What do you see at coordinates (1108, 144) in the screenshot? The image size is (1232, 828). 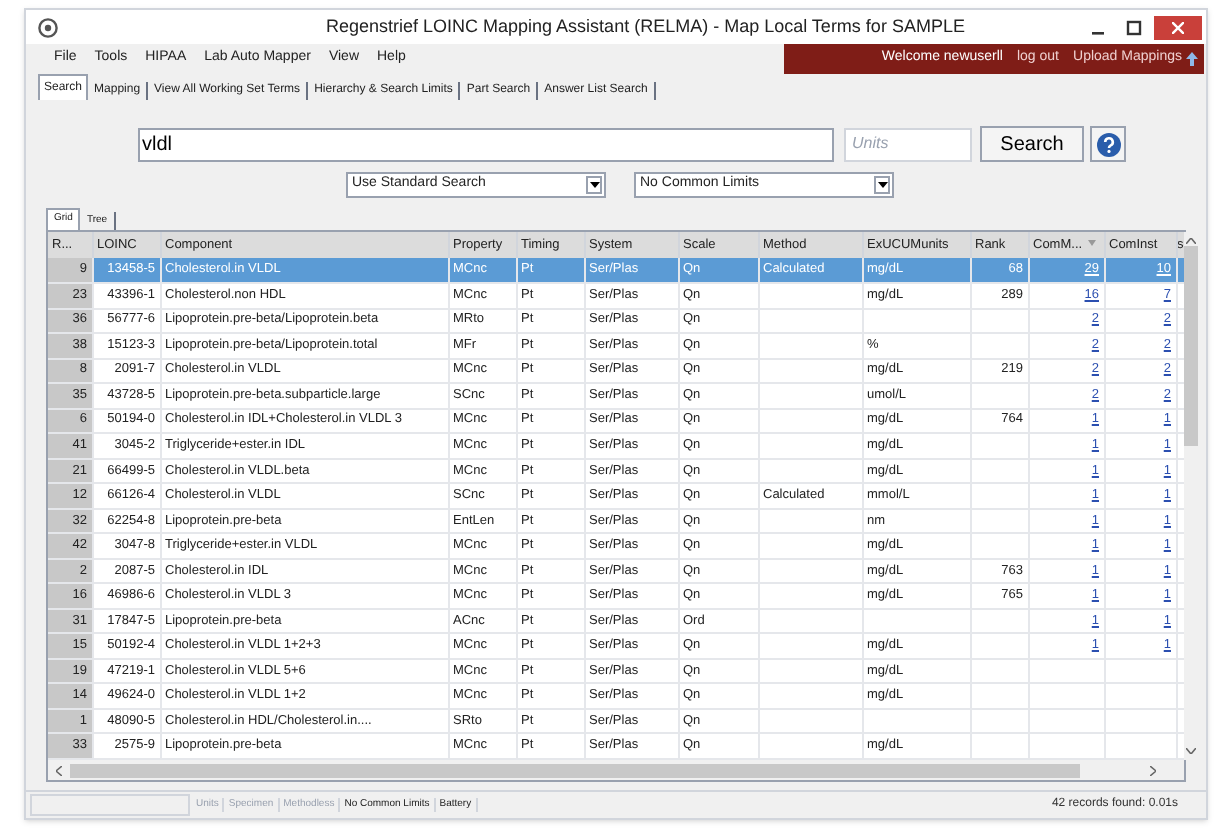 I see `help-button` at bounding box center [1108, 144].